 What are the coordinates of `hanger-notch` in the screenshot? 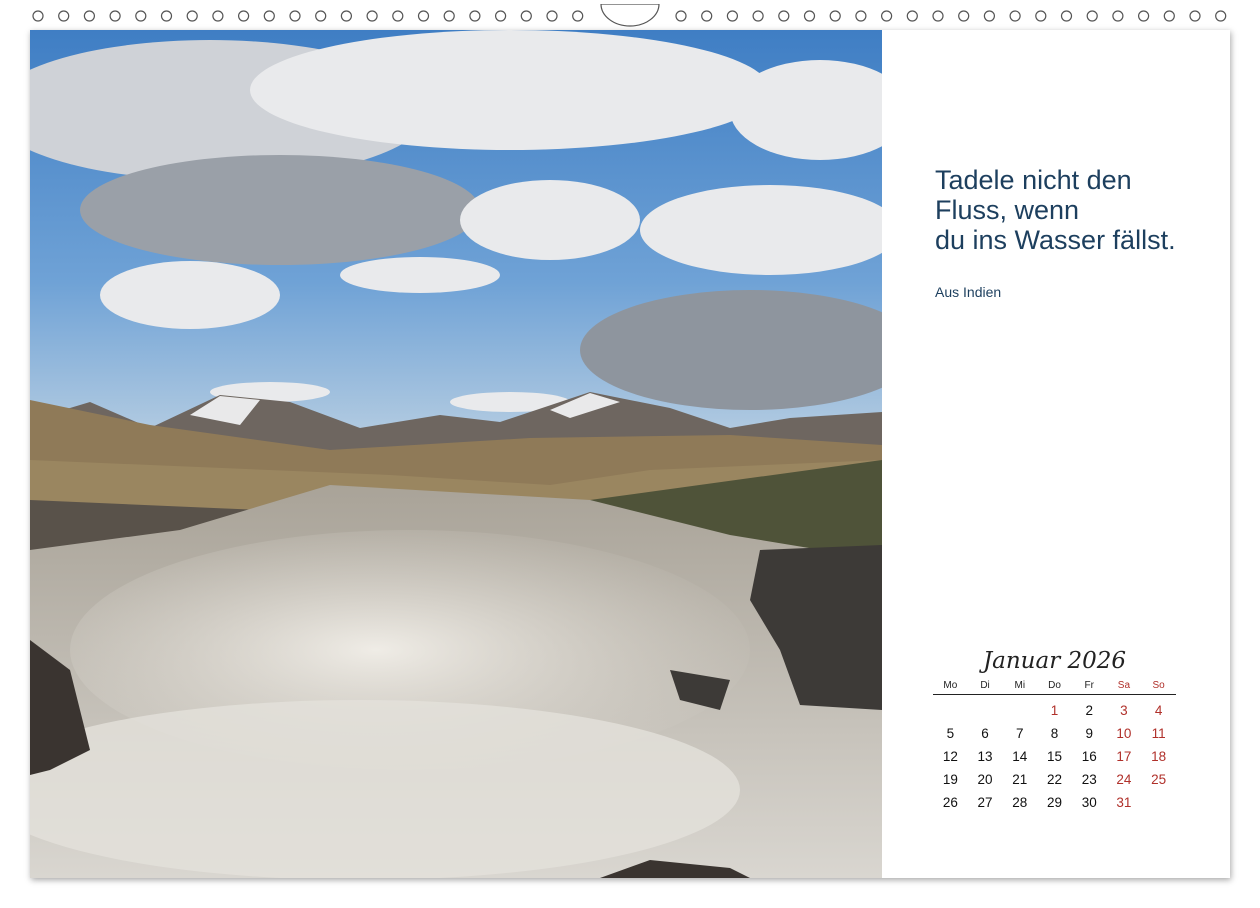 It's located at (630, 15).